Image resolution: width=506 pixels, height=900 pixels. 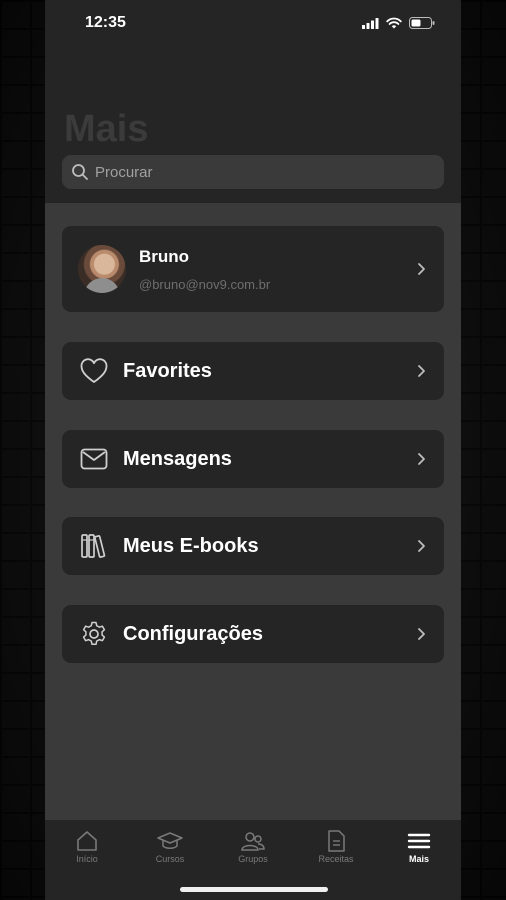 I want to click on tab-label: Grupos, so click(x=253, y=859).